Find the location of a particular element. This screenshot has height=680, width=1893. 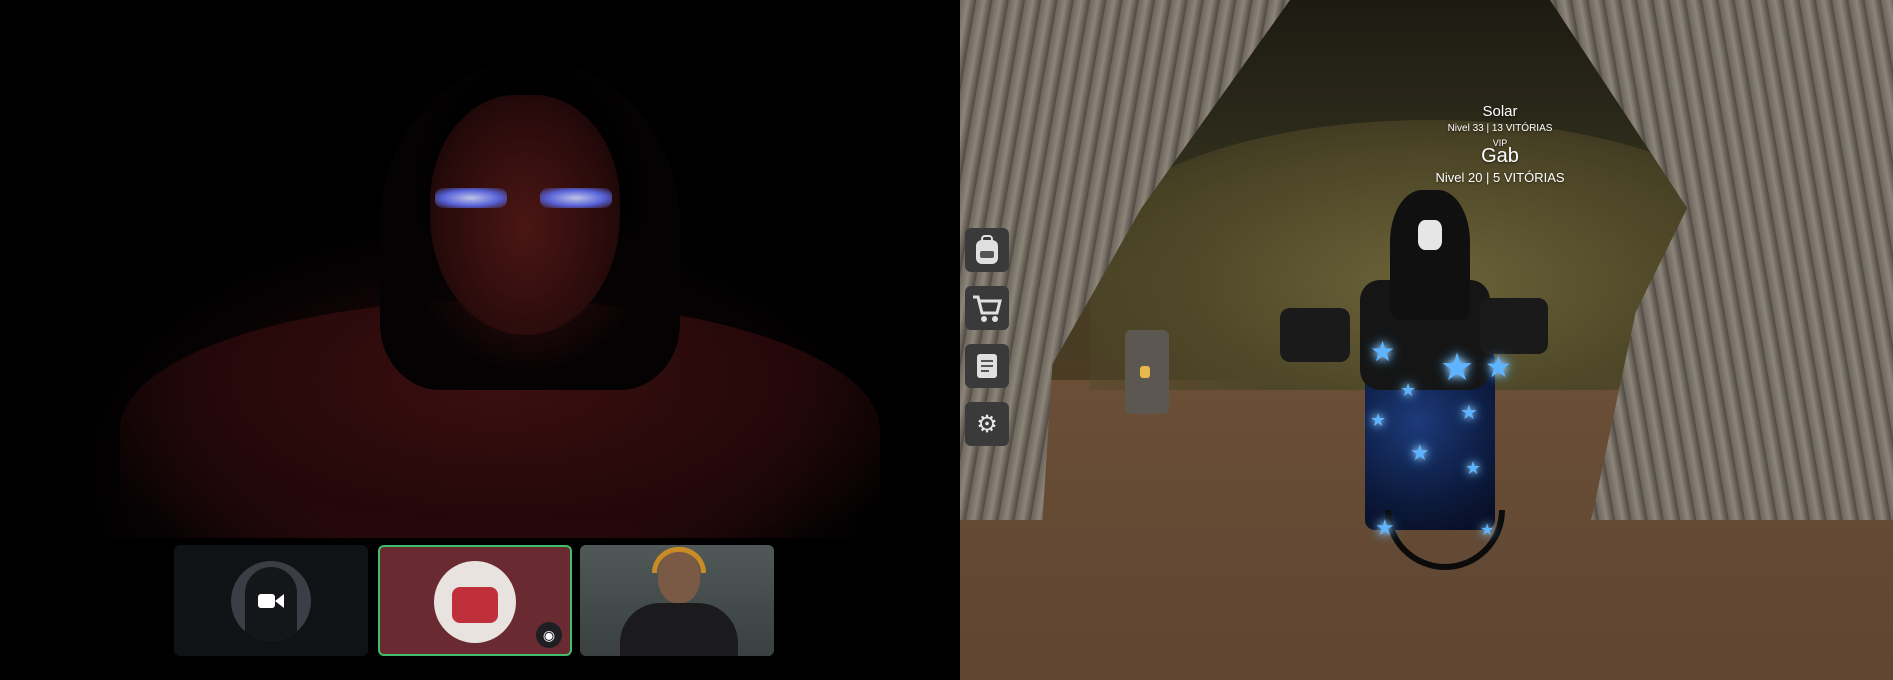

character-hair is located at coordinates (1430, 255).